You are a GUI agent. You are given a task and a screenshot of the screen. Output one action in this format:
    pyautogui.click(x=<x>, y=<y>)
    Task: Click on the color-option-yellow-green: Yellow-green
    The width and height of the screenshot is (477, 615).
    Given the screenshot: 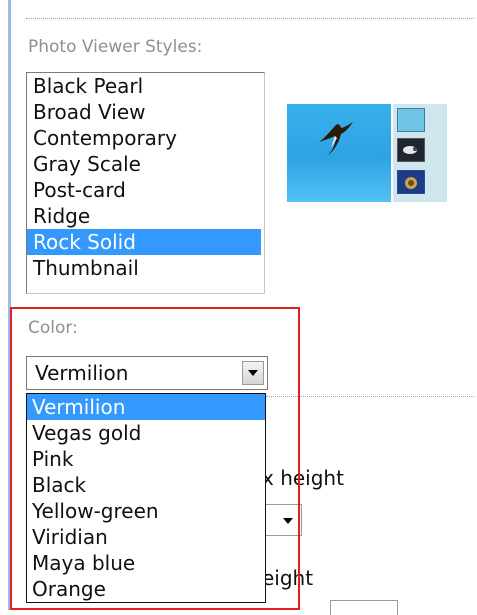 What is the action you would take?
    pyautogui.click(x=146, y=511)
    